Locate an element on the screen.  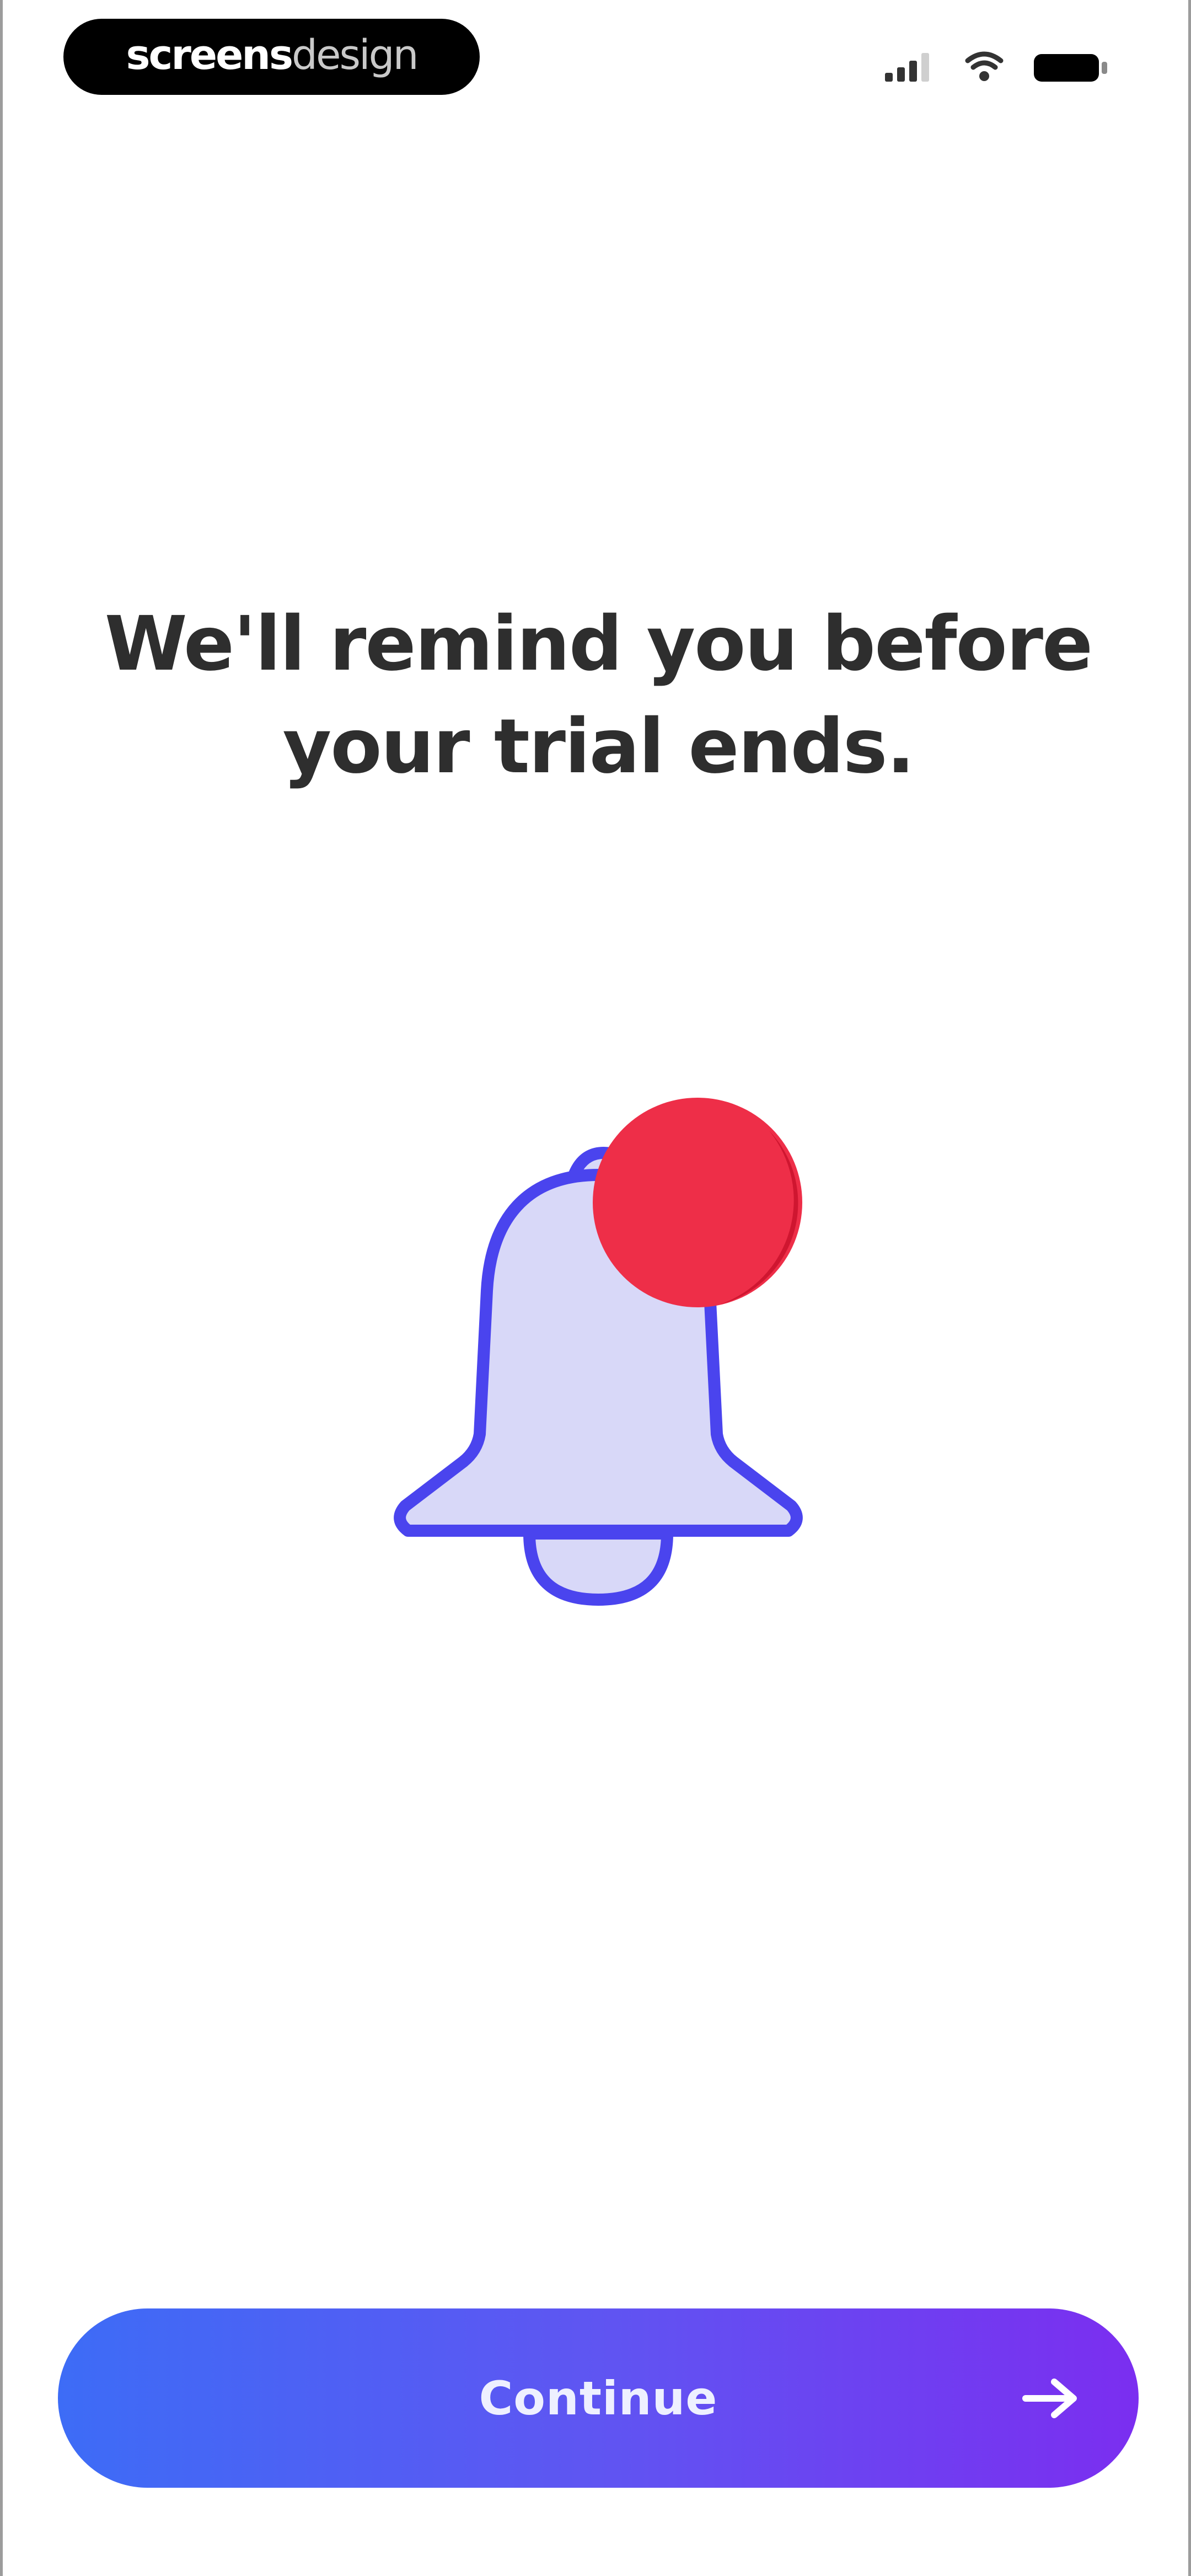
continue-button: Continue is located at coordinates (598, 2398).